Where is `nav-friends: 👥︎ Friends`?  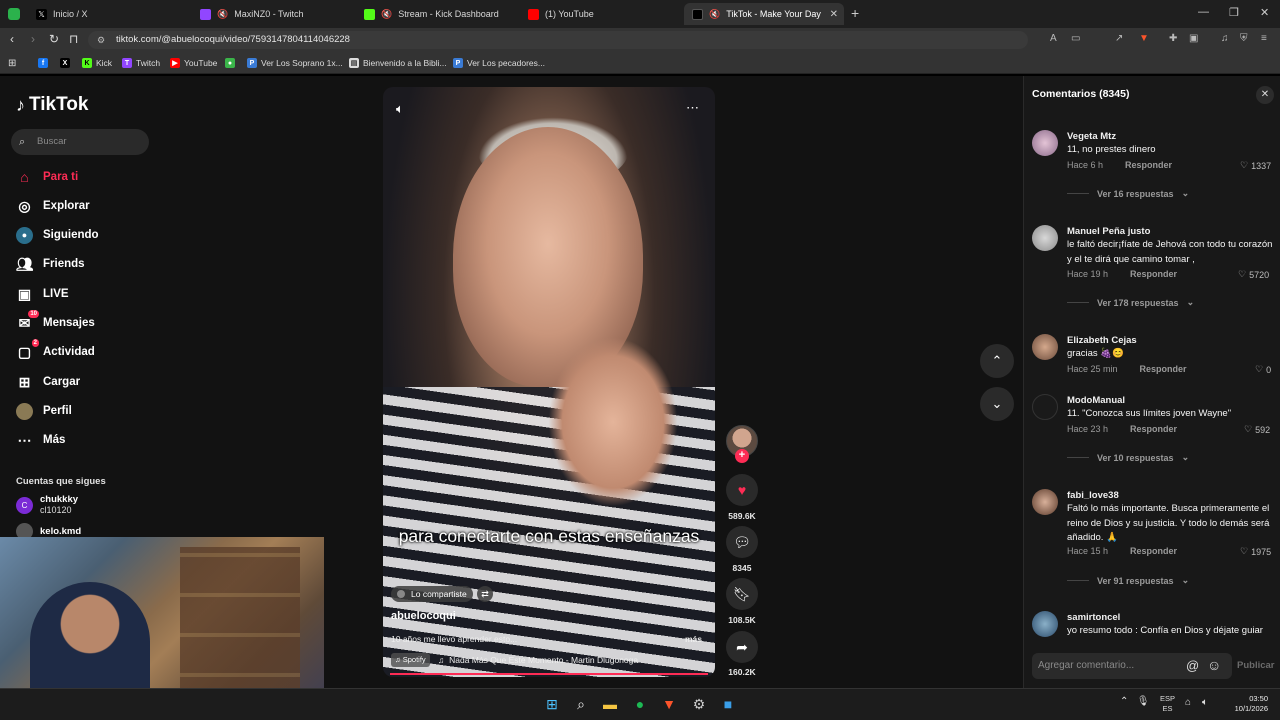
nav-friends: 👥︎ Friends is located at coordinates (50, 264).